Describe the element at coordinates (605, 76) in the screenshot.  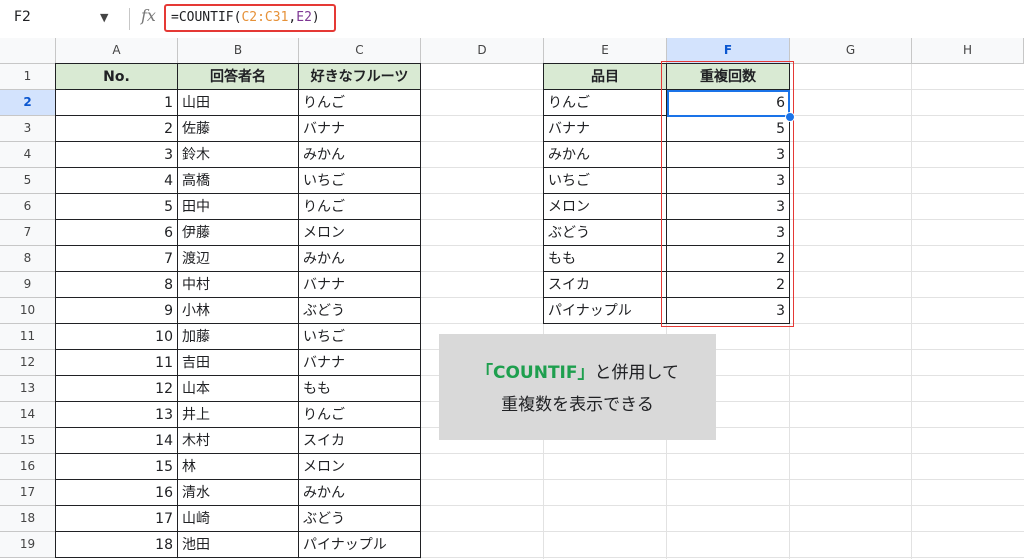
I see `summary-header-cell: 品目` at that location.